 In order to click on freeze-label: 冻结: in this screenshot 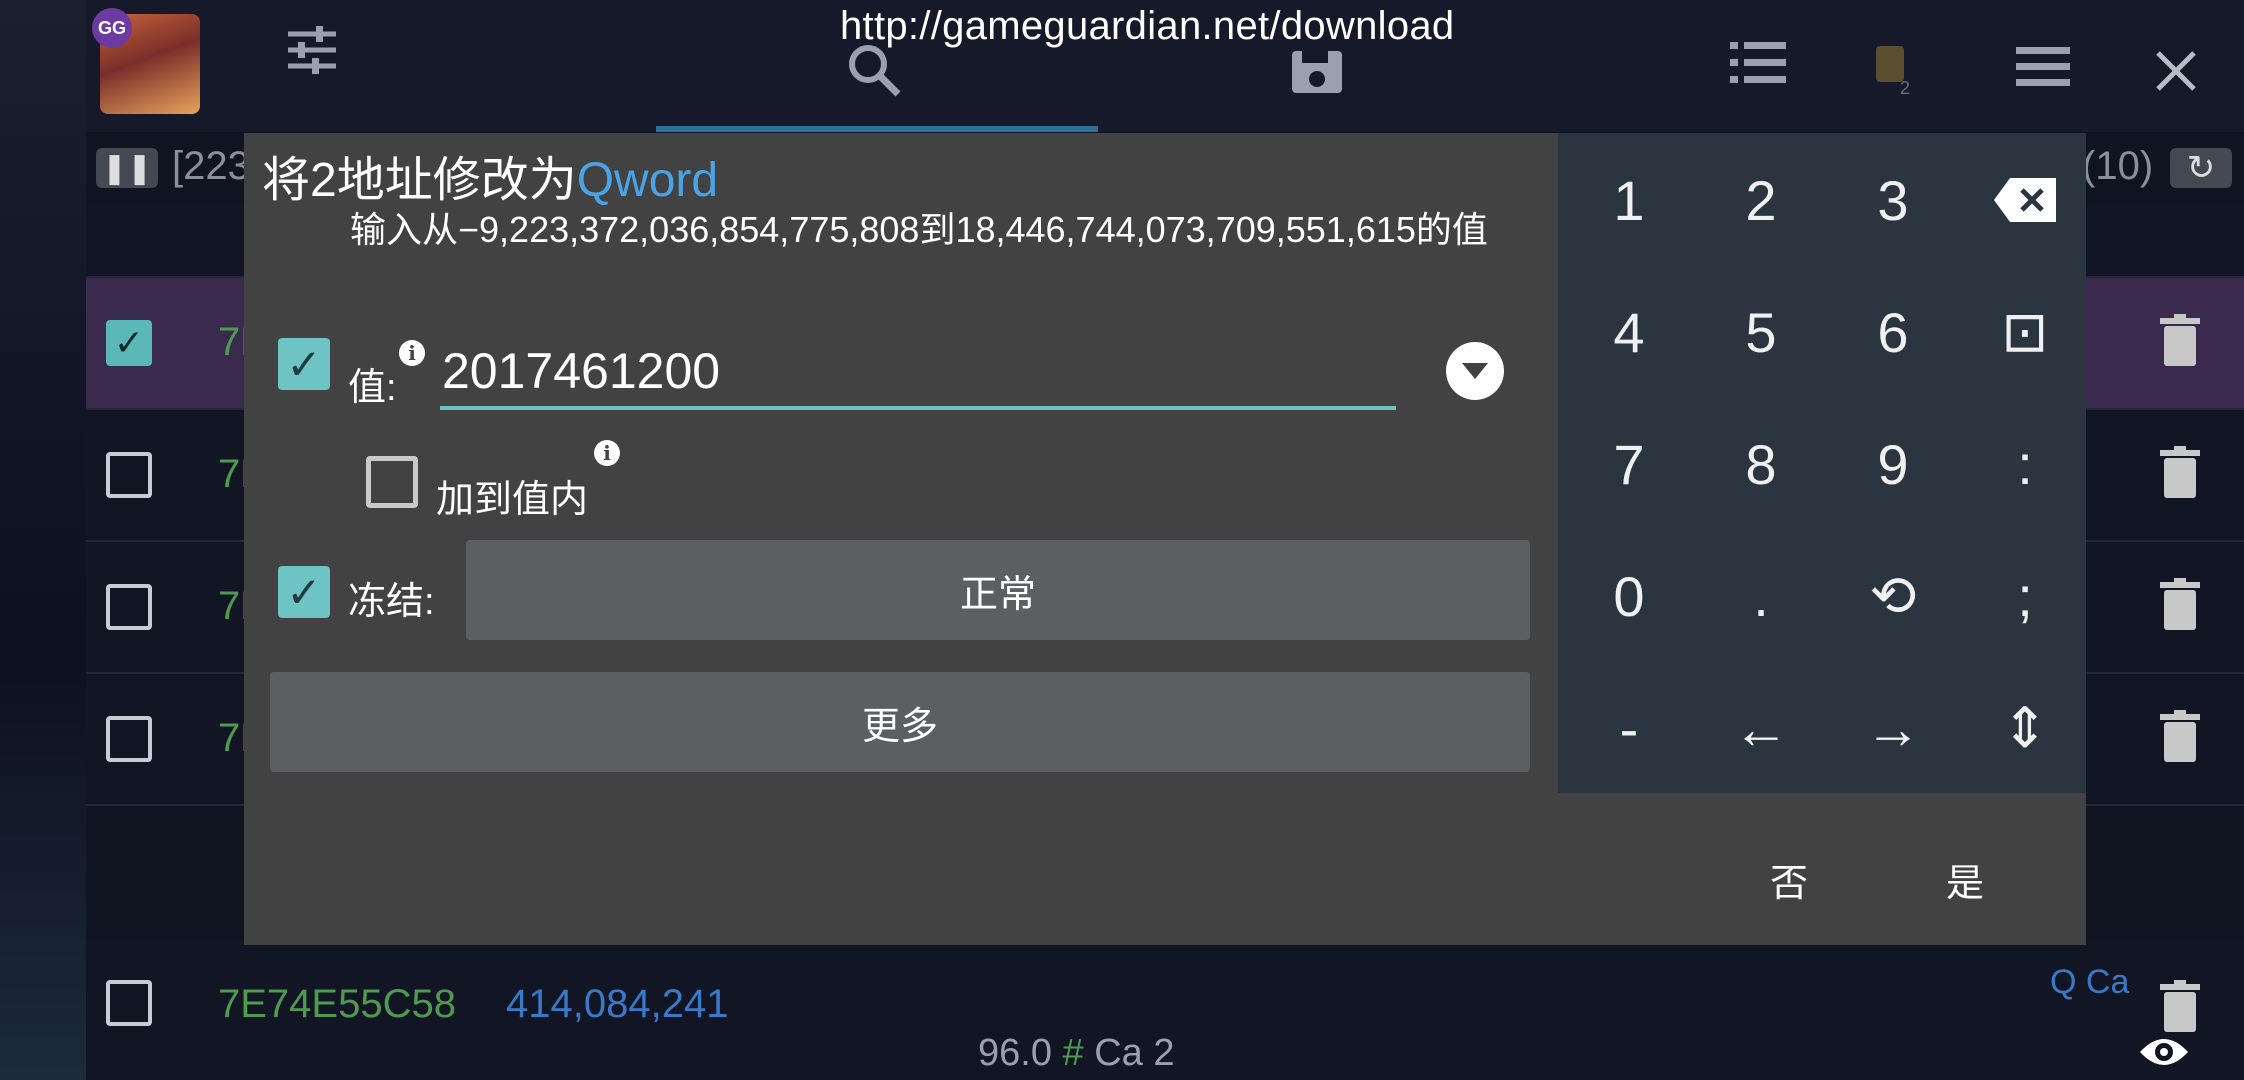, I will do `click(391, 602)`.